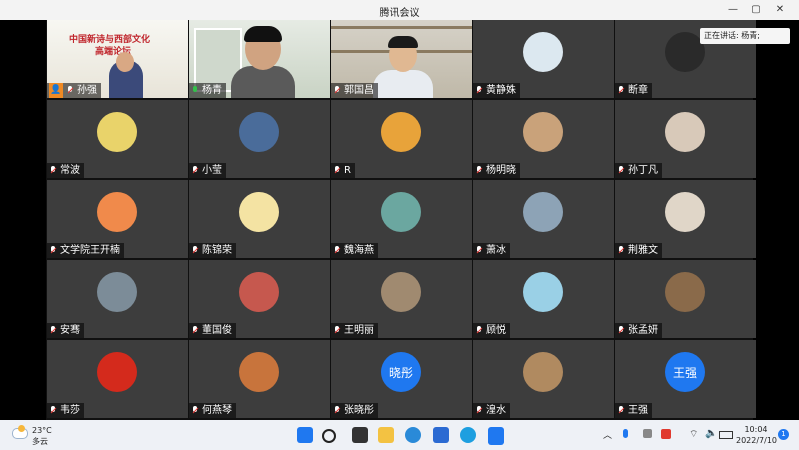  Describe the element at coordinates (756, 429) in the screenshot. I see `clock-time: 10:04` at that location.